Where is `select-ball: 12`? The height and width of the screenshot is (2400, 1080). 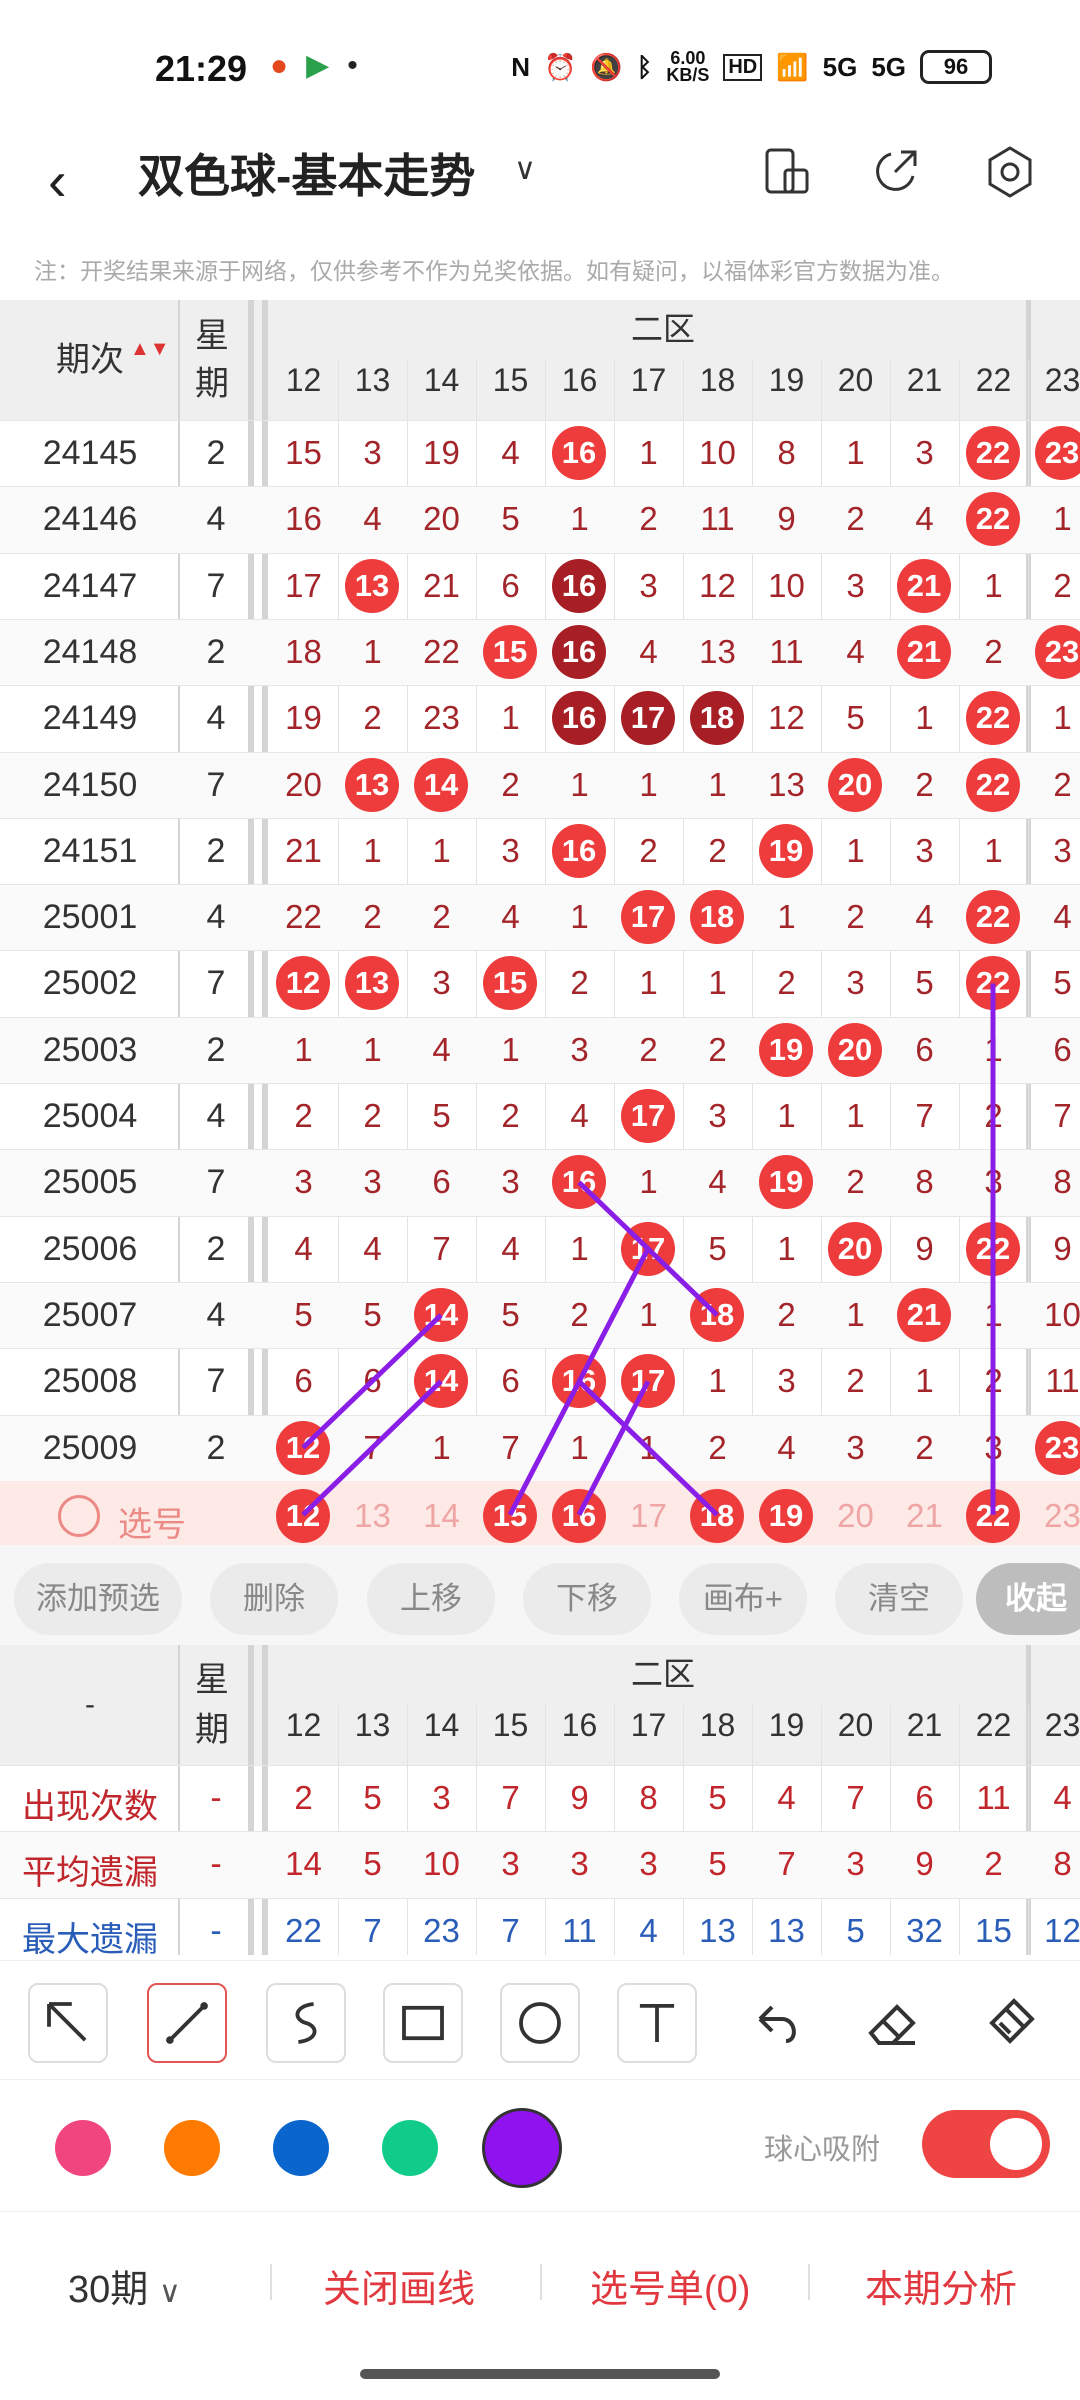 select-ball: 12 is located at coordinates (303, 1515).